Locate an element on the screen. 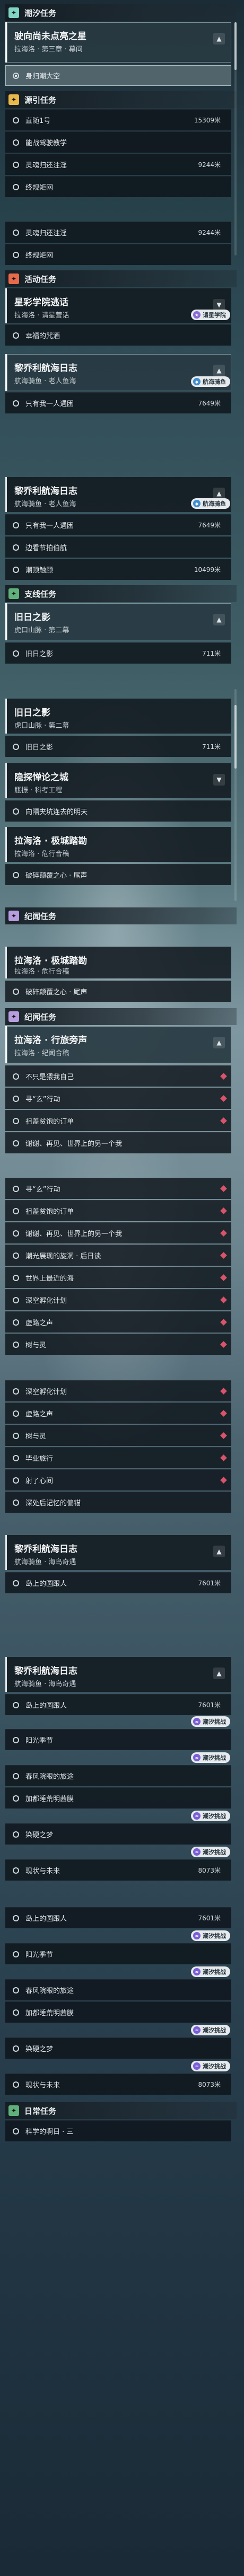 This screenshot has height=2576, width=244. step-label: 现状与未来 is located at coordinates (43, 2085).